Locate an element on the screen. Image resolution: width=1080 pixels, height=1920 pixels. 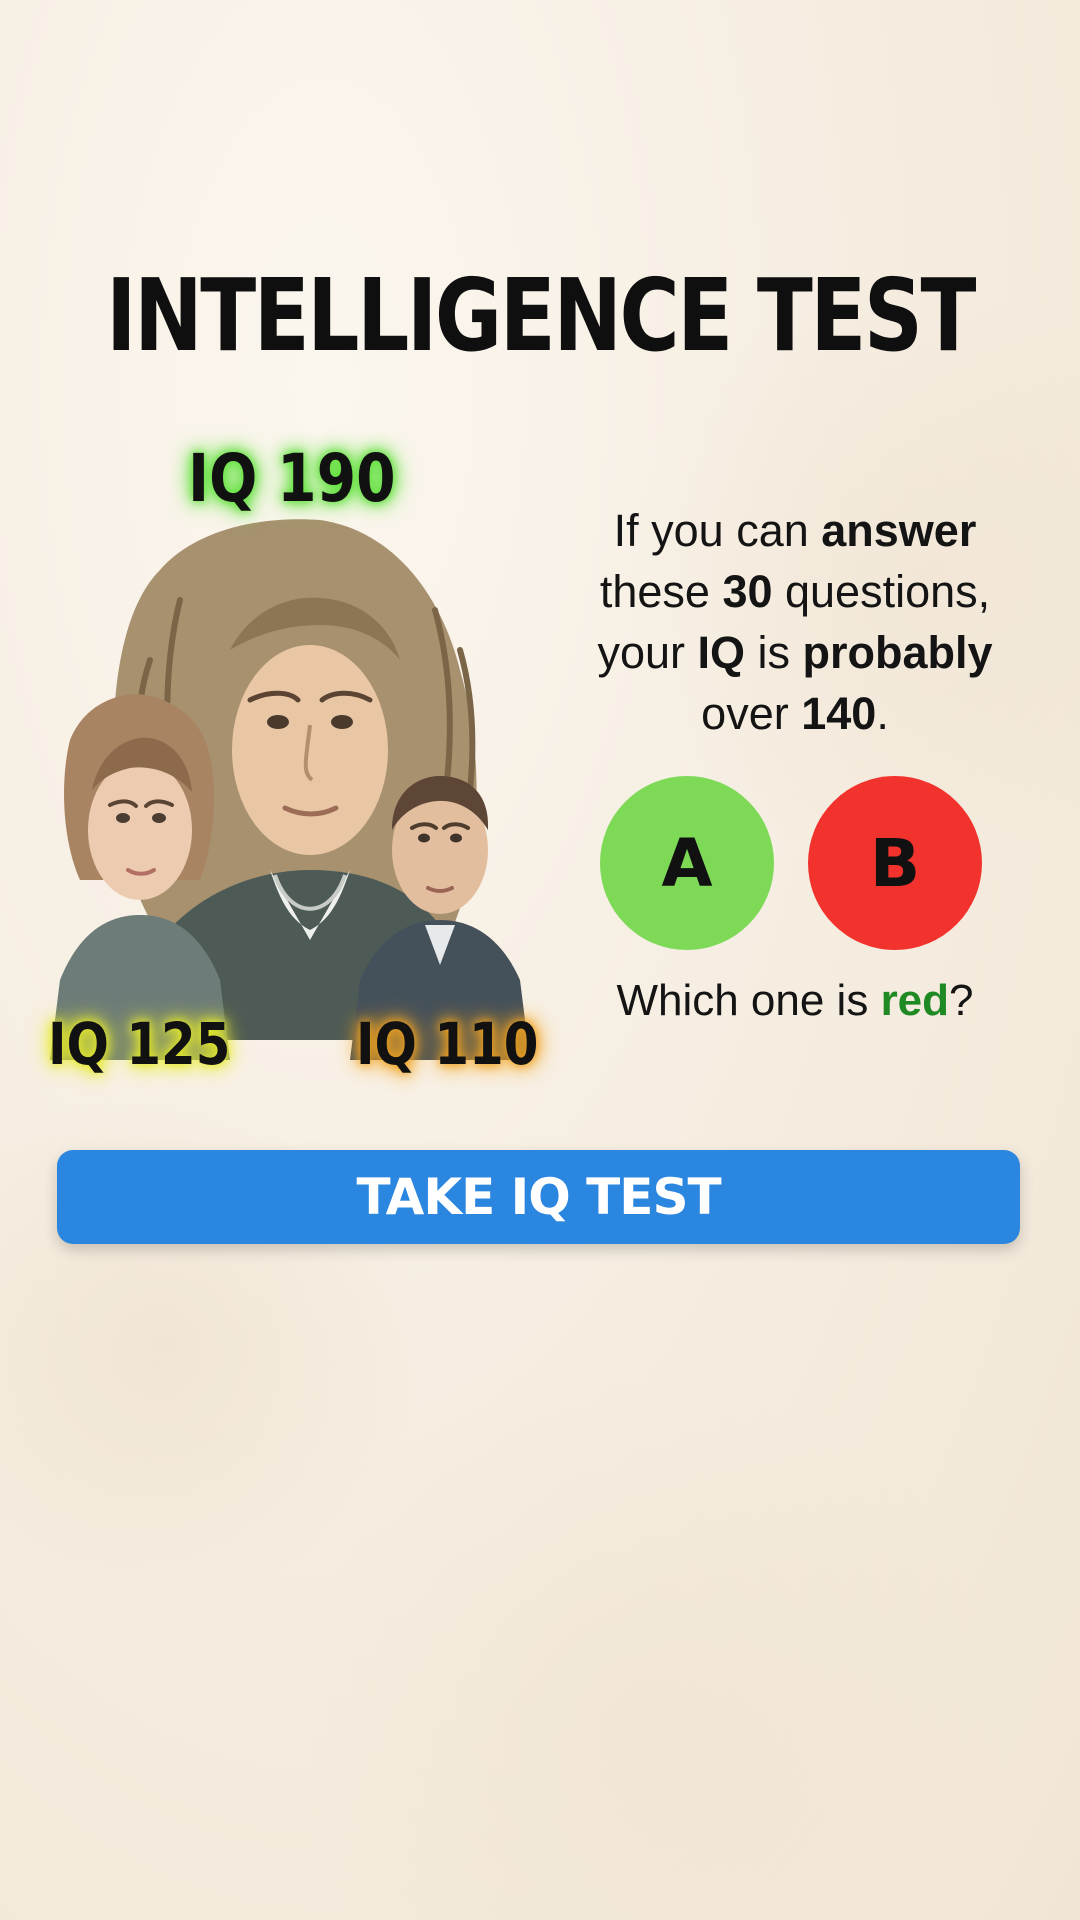
take-iq-test-button: TAKE IQ TEST is located at coordinates (538, 1197).